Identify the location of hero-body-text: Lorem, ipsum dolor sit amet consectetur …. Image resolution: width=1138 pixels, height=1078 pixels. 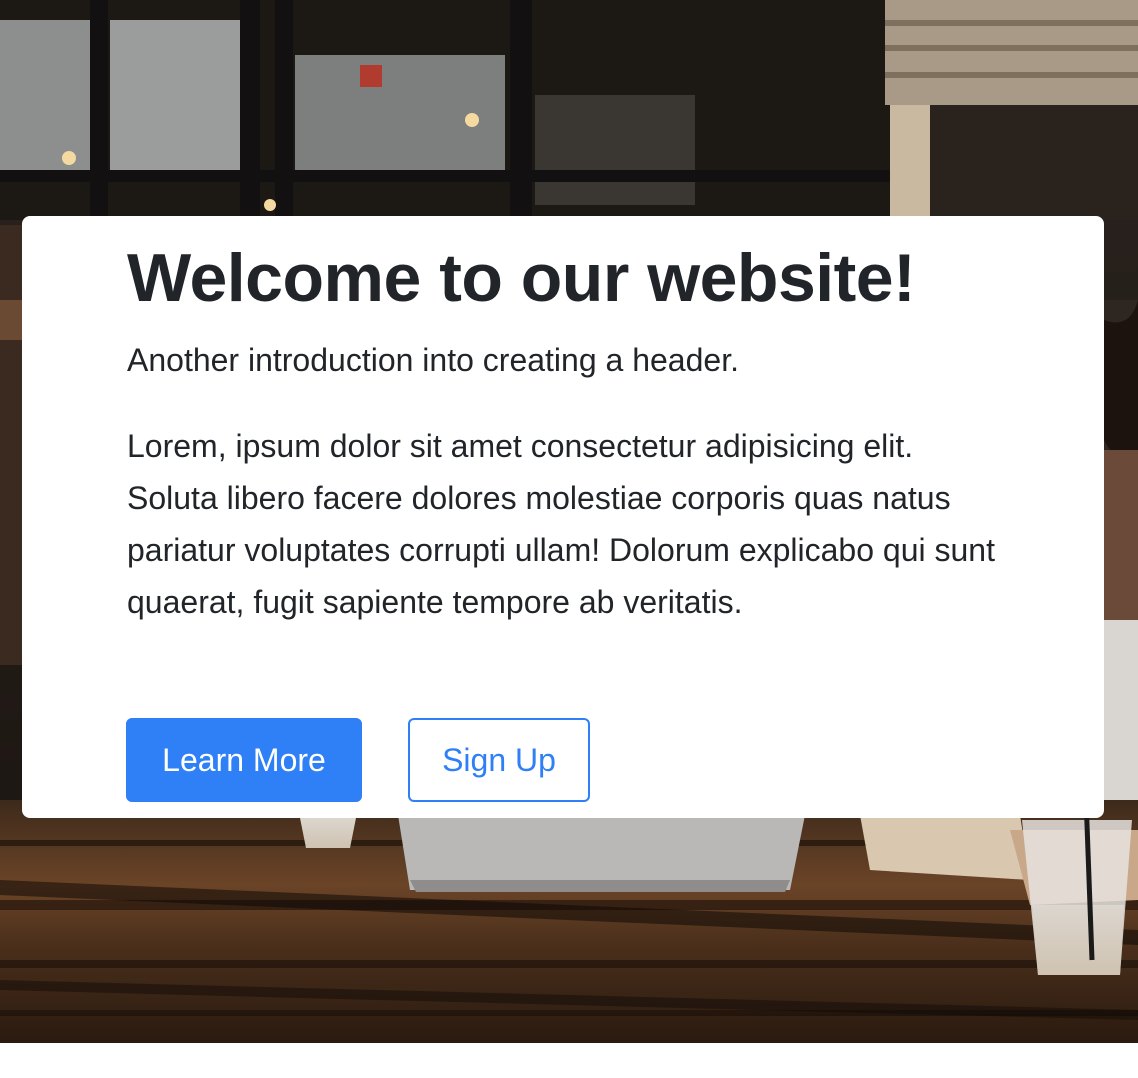
(561, 524).